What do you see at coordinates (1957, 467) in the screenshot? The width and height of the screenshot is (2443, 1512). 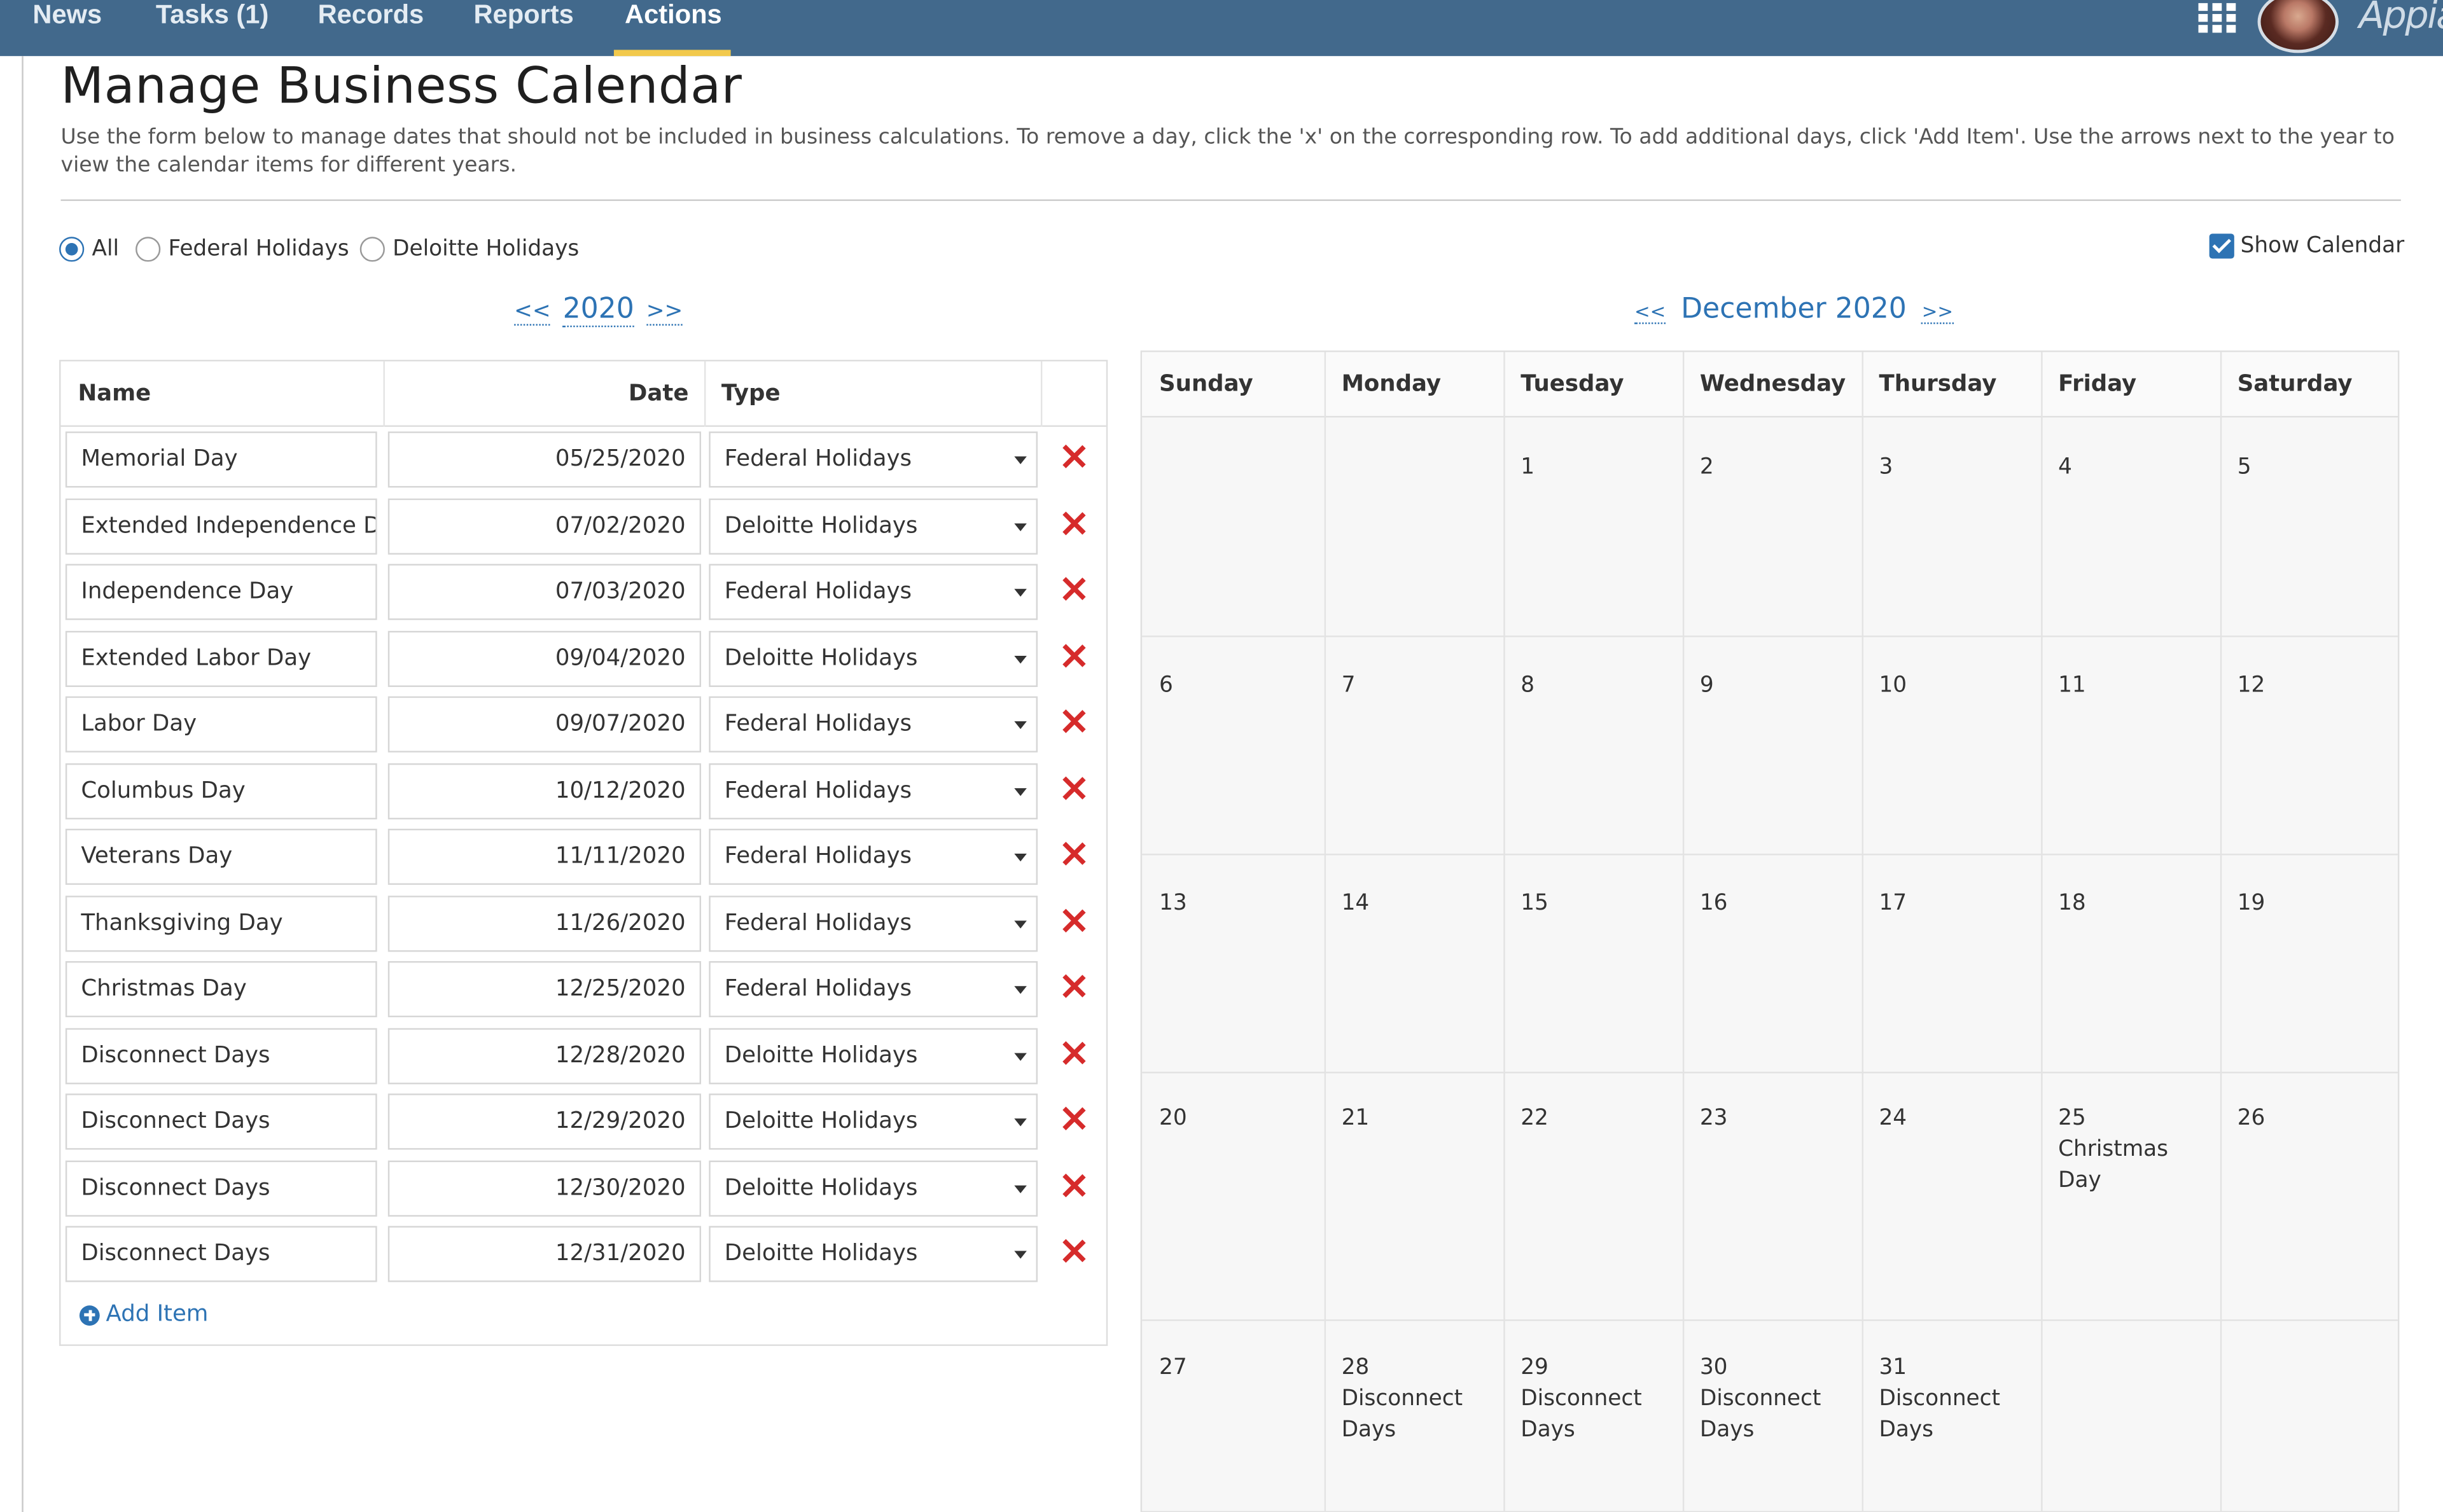 I see `calendar-day-cell: 3` at bounding box center [1957, 467].